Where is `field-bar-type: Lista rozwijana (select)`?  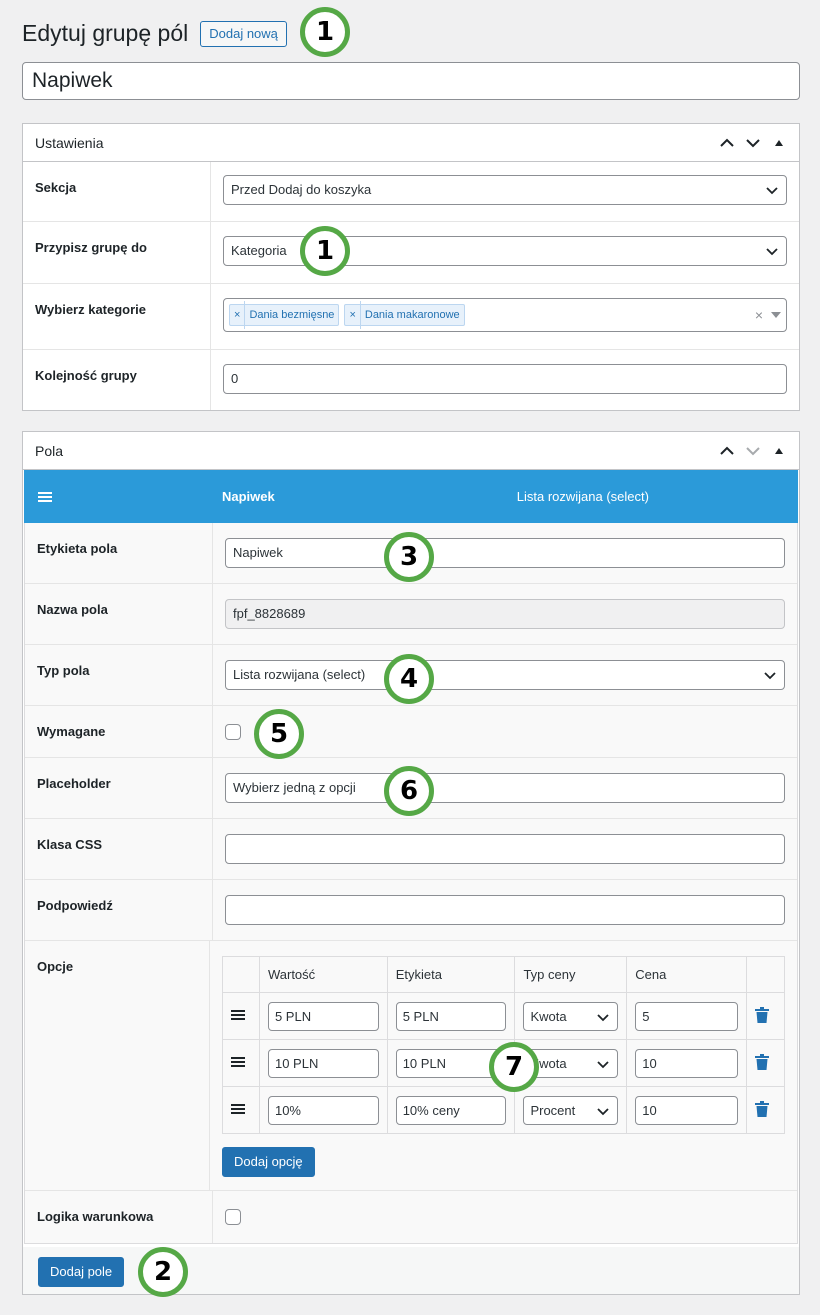 field-bar-type: Lista rozwijana (select) is located at coordinates (582, 496).